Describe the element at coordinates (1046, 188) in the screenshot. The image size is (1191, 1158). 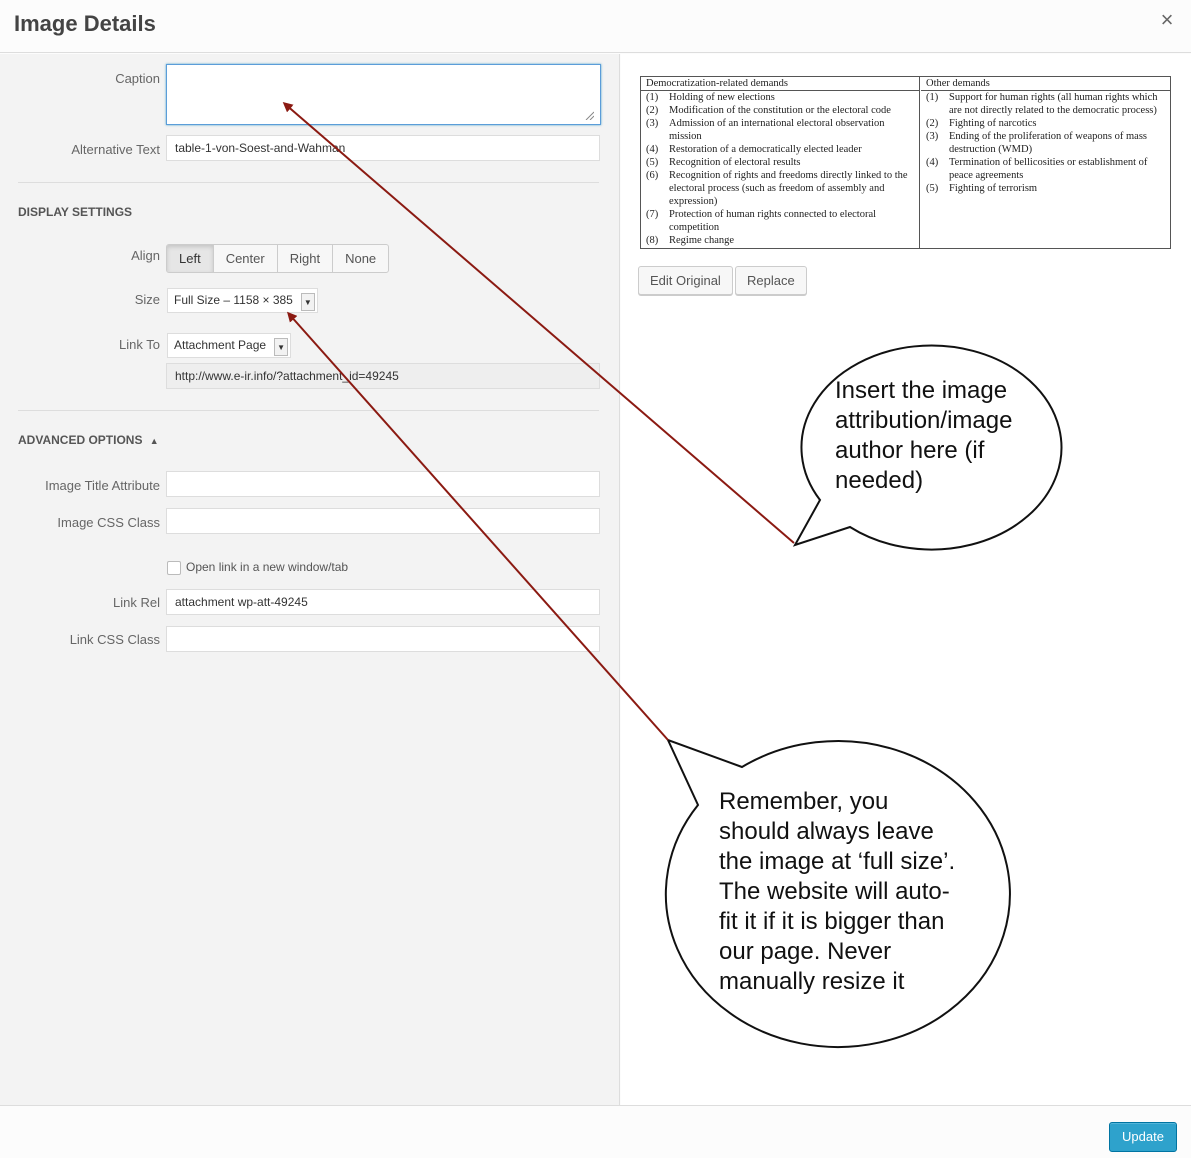
I see `preview-list-item: (5) Fighting of terrorism` at that location.